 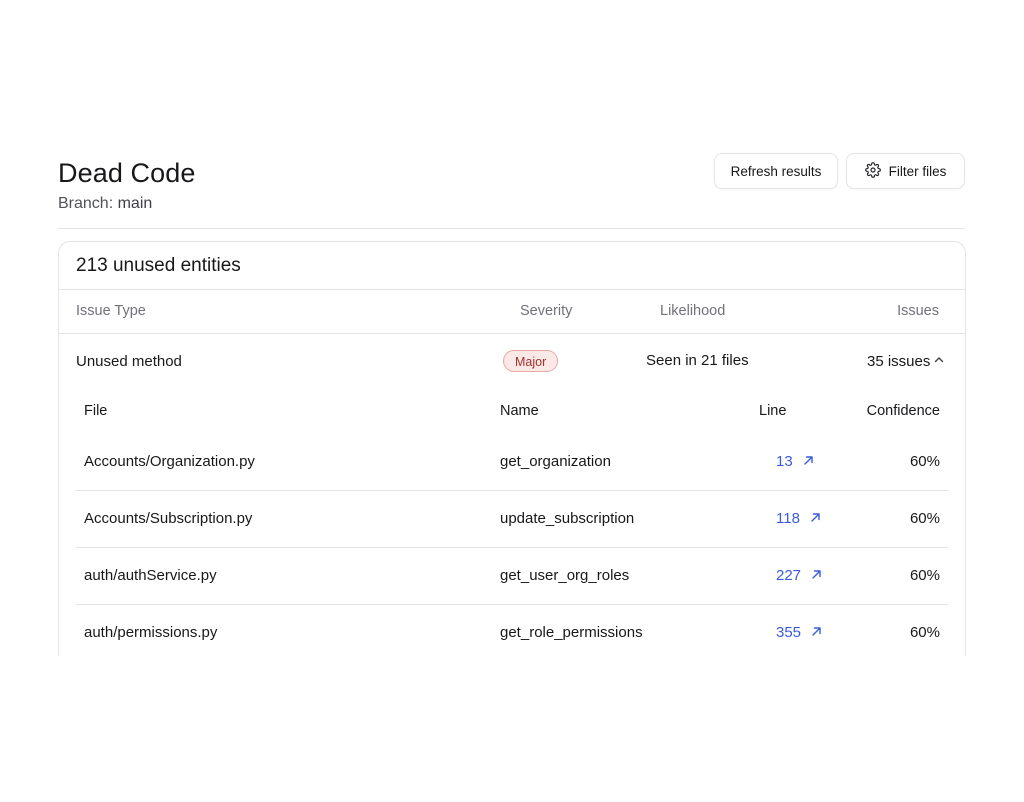 What do you see at coordinates (150, 575) in the screenshot?
I see `file-path: auth/authService.py` at bounding box center [150, 575].